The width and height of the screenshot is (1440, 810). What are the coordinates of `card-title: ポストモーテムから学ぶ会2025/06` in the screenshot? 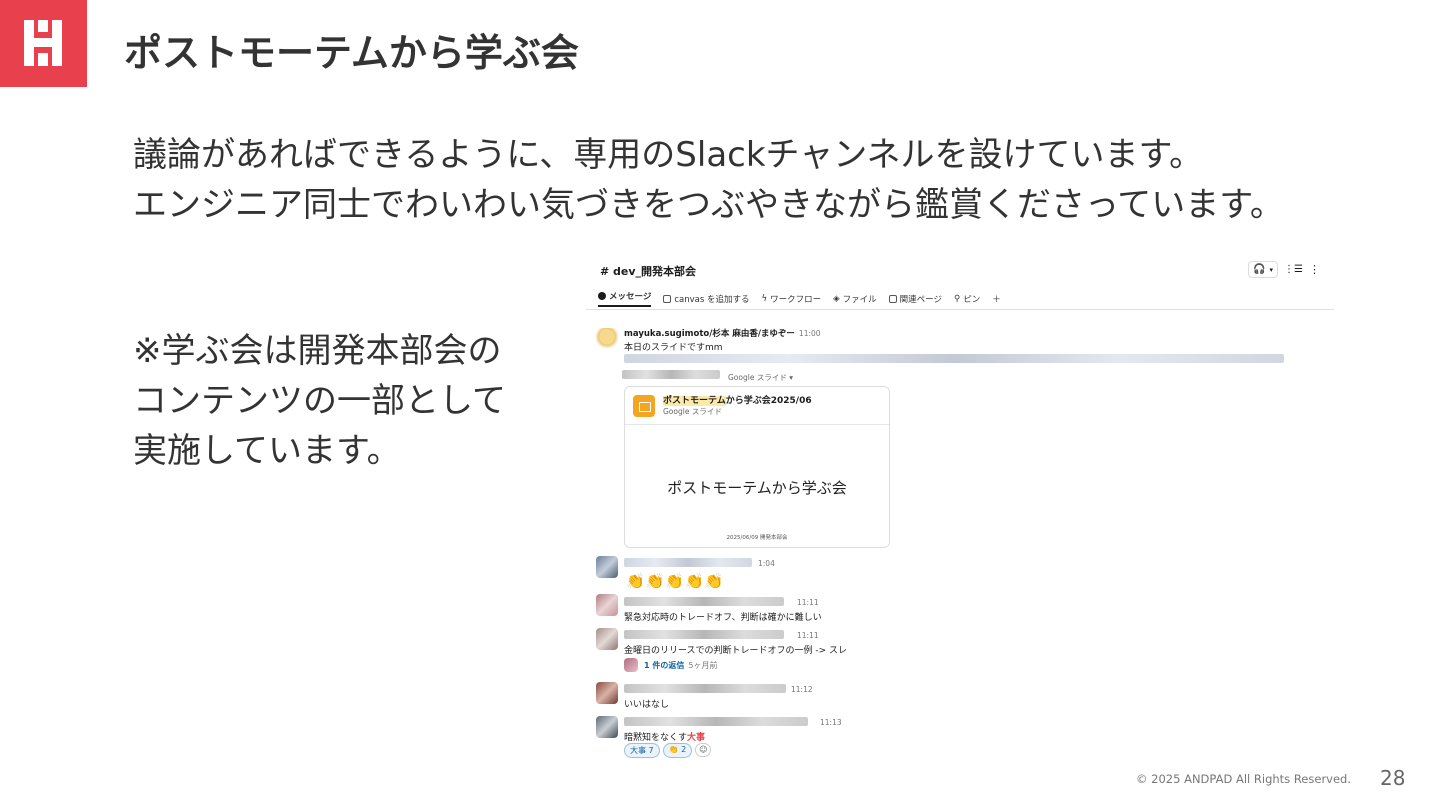 It's located at (737, 399).